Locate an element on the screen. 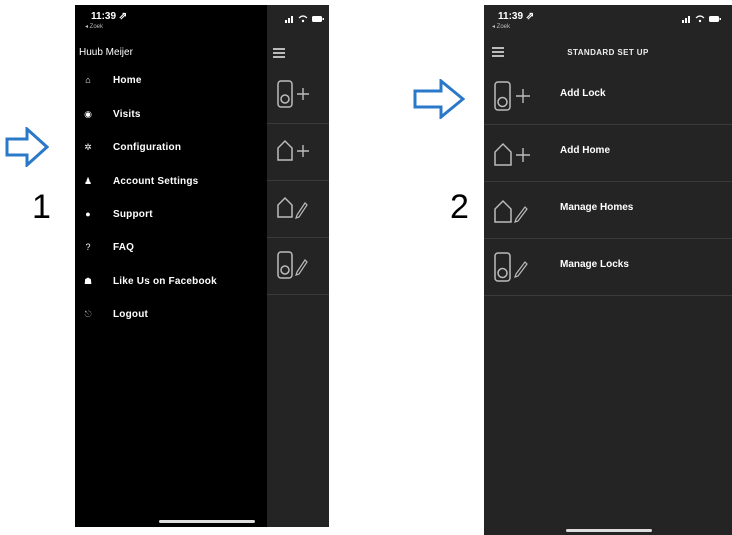 Image resolution: width=732 pixels, height=535 pixels. menu-item-label: FAQ is located at coordinates (124, 247).